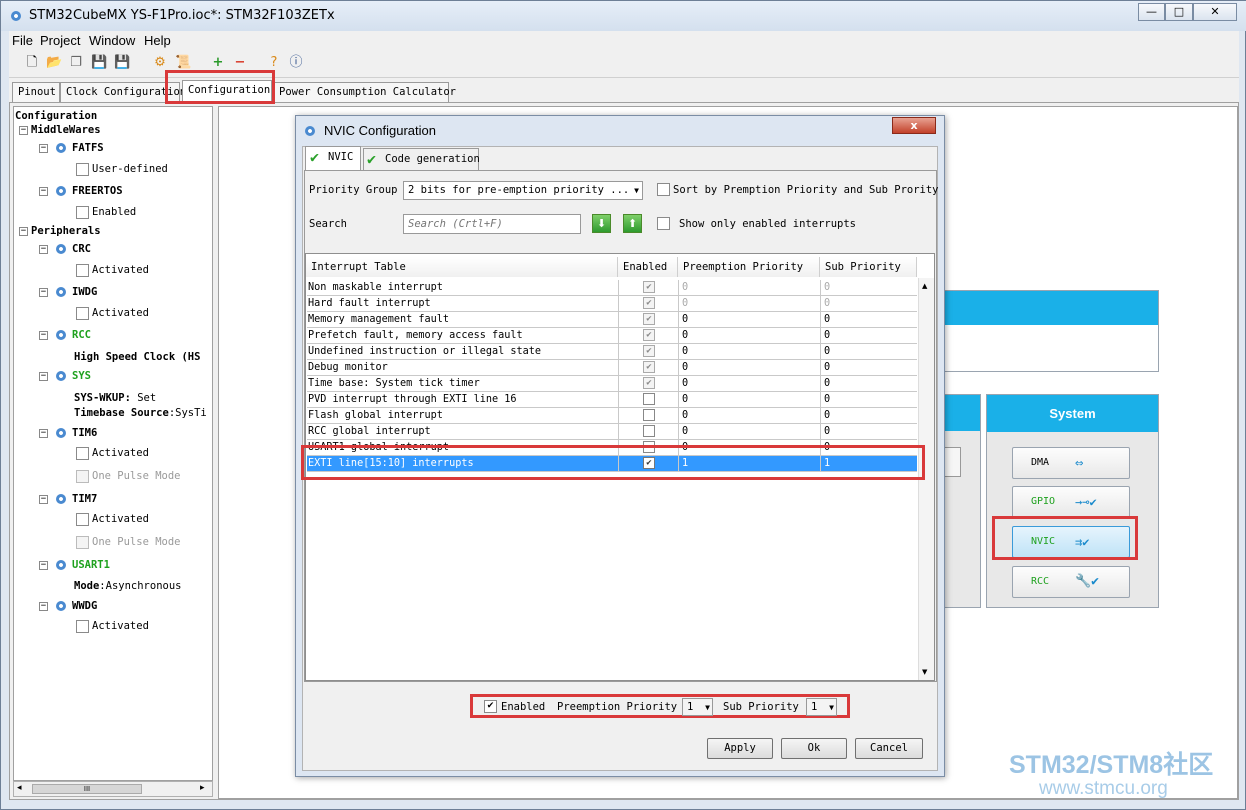  What do you see at coordinates (341, 157) in the screenshot?
I see `tab-nvic-label: NVIC` at bounding box center [341, 157].